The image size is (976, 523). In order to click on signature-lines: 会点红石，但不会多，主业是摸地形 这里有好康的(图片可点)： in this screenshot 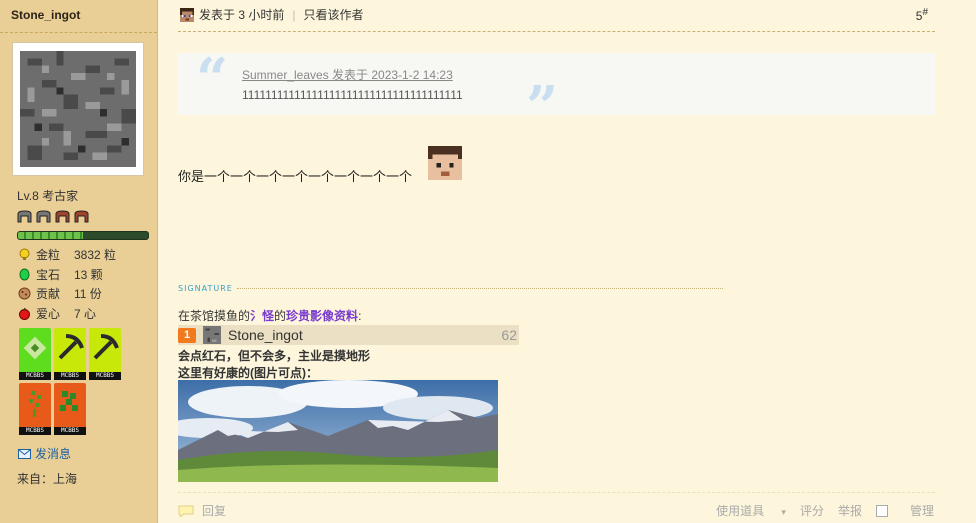, I will do `click(274, 365)`.